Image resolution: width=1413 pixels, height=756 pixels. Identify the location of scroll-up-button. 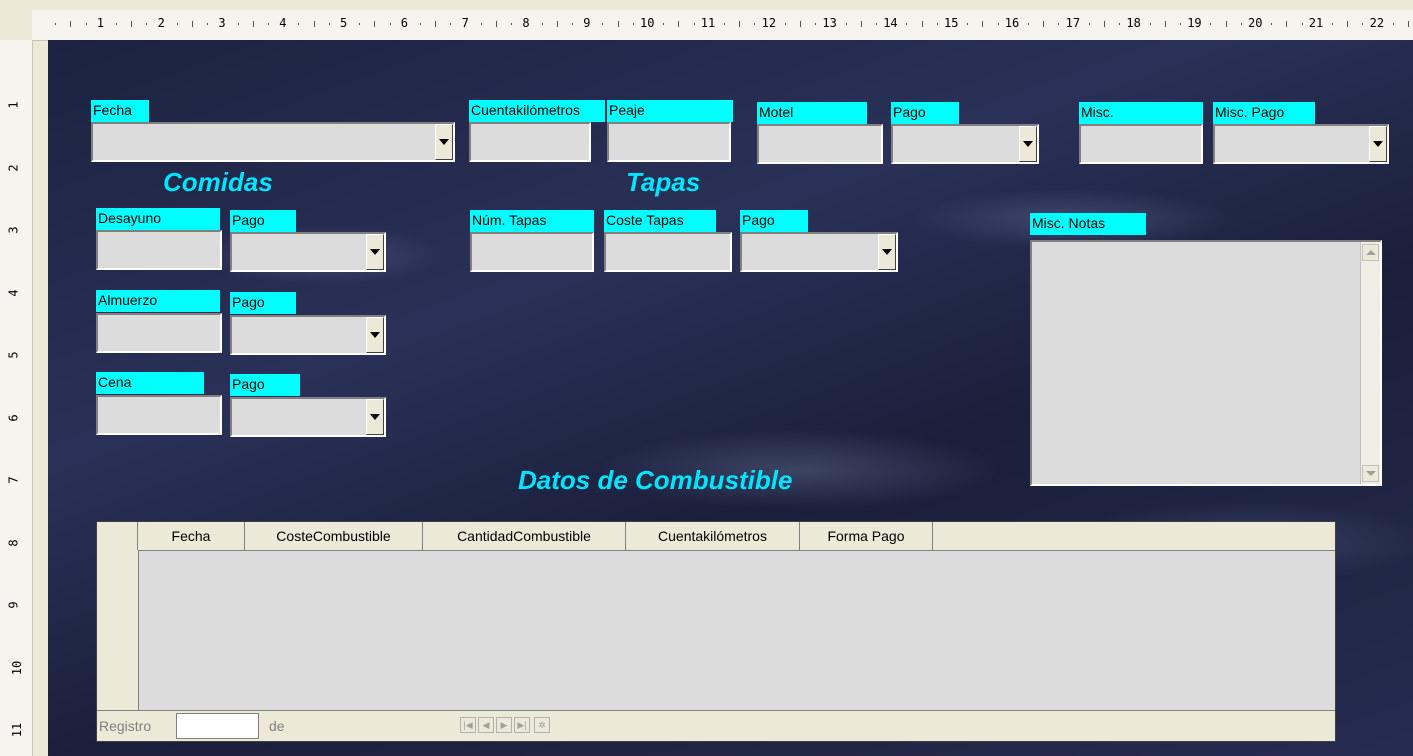
(1370, 252).